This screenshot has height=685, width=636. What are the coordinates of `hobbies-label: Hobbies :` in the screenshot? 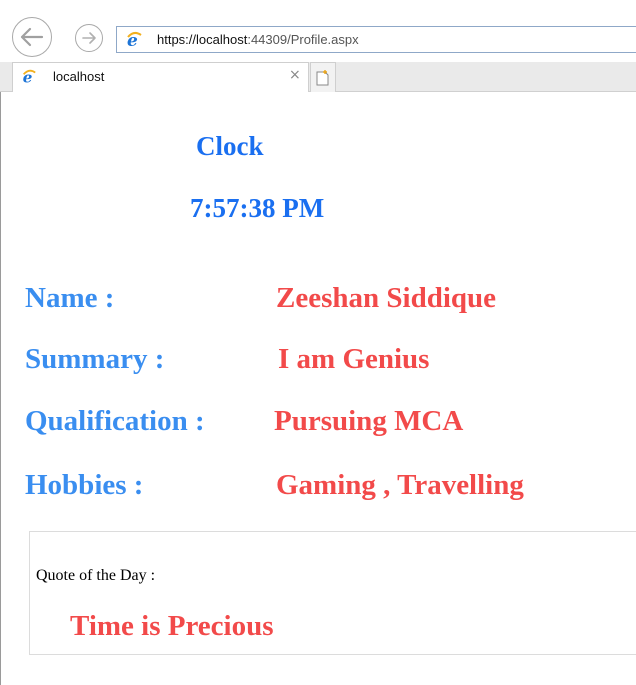 It's located at (84, 485).